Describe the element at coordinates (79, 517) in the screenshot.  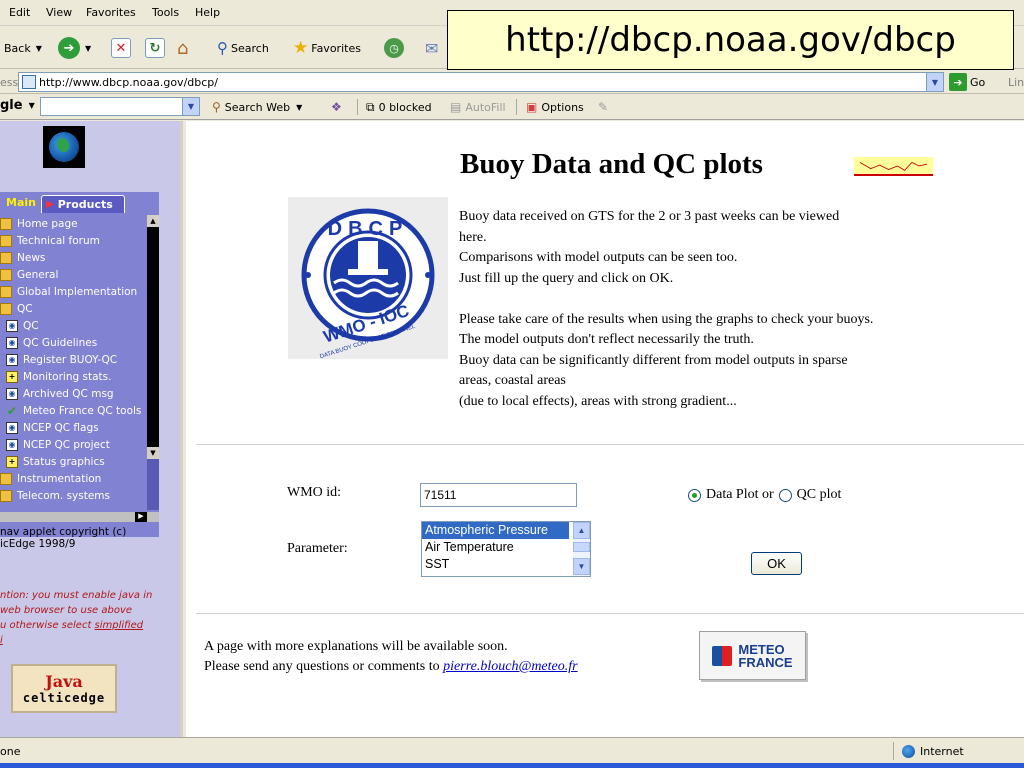
I see `nav-horizontal-scrollbar: ▶` at that location.